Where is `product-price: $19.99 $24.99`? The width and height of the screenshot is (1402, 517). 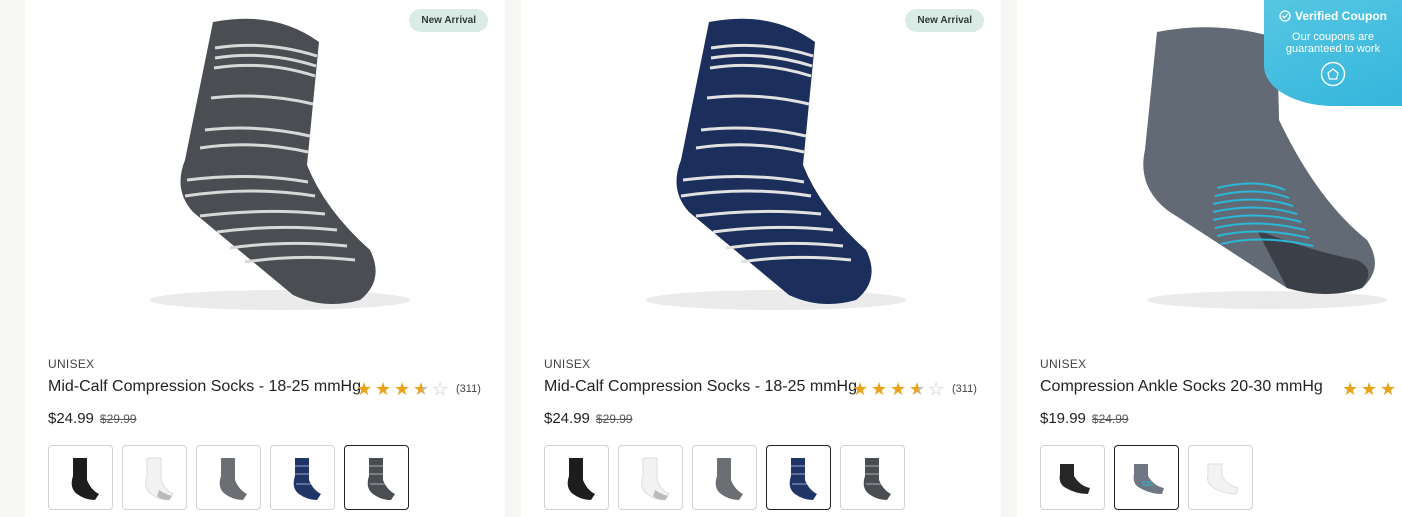 product-price: $19.99 $24.99 is located at coordinates (1084, 418).